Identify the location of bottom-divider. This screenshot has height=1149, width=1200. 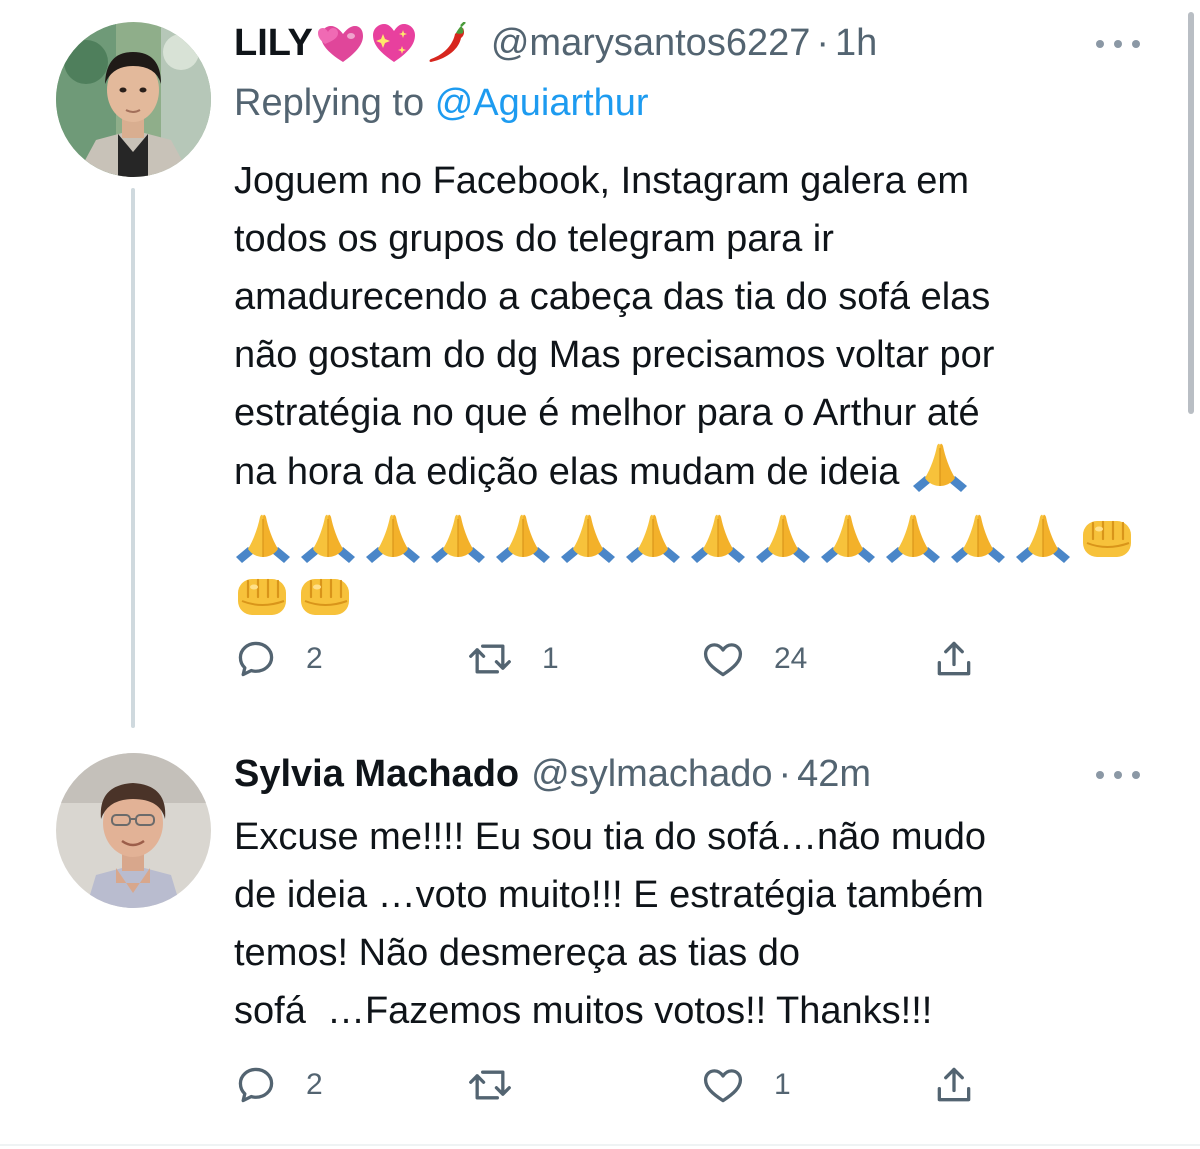
(600, 1145).